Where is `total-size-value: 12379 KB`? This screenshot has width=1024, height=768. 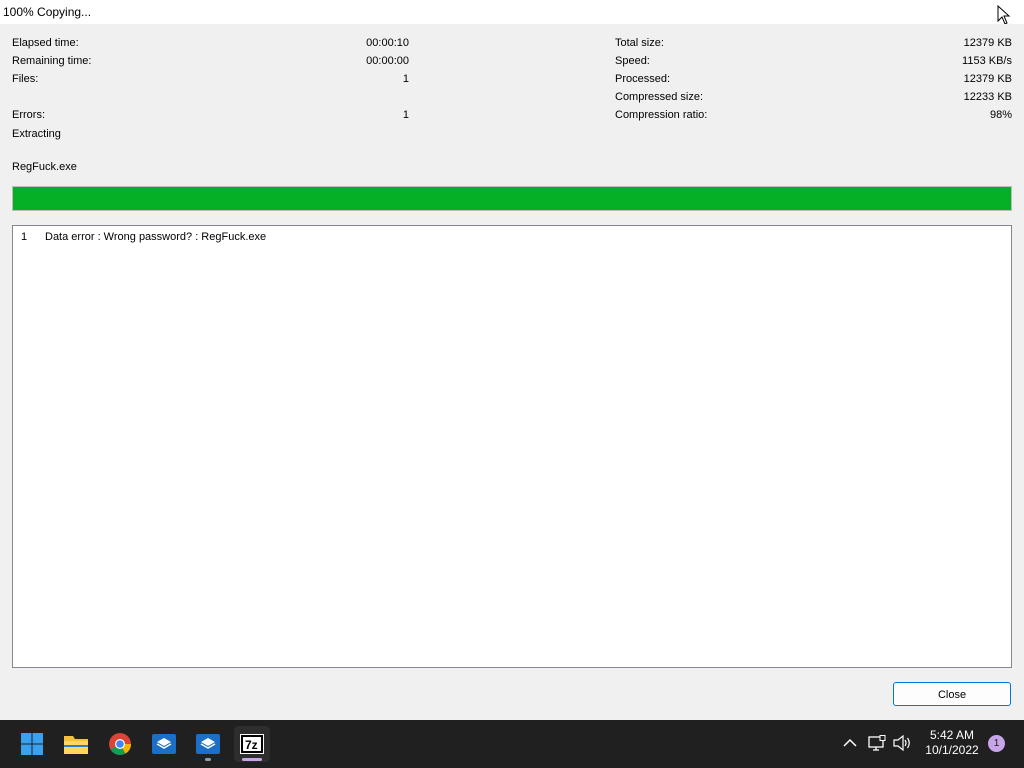
total-size-value: 12379 KB is located at coordinates (987, 43).